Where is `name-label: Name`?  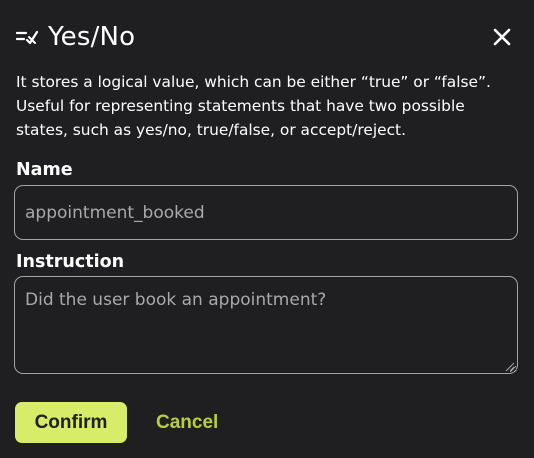 name-label: Name is located at coordinates (44, 170).